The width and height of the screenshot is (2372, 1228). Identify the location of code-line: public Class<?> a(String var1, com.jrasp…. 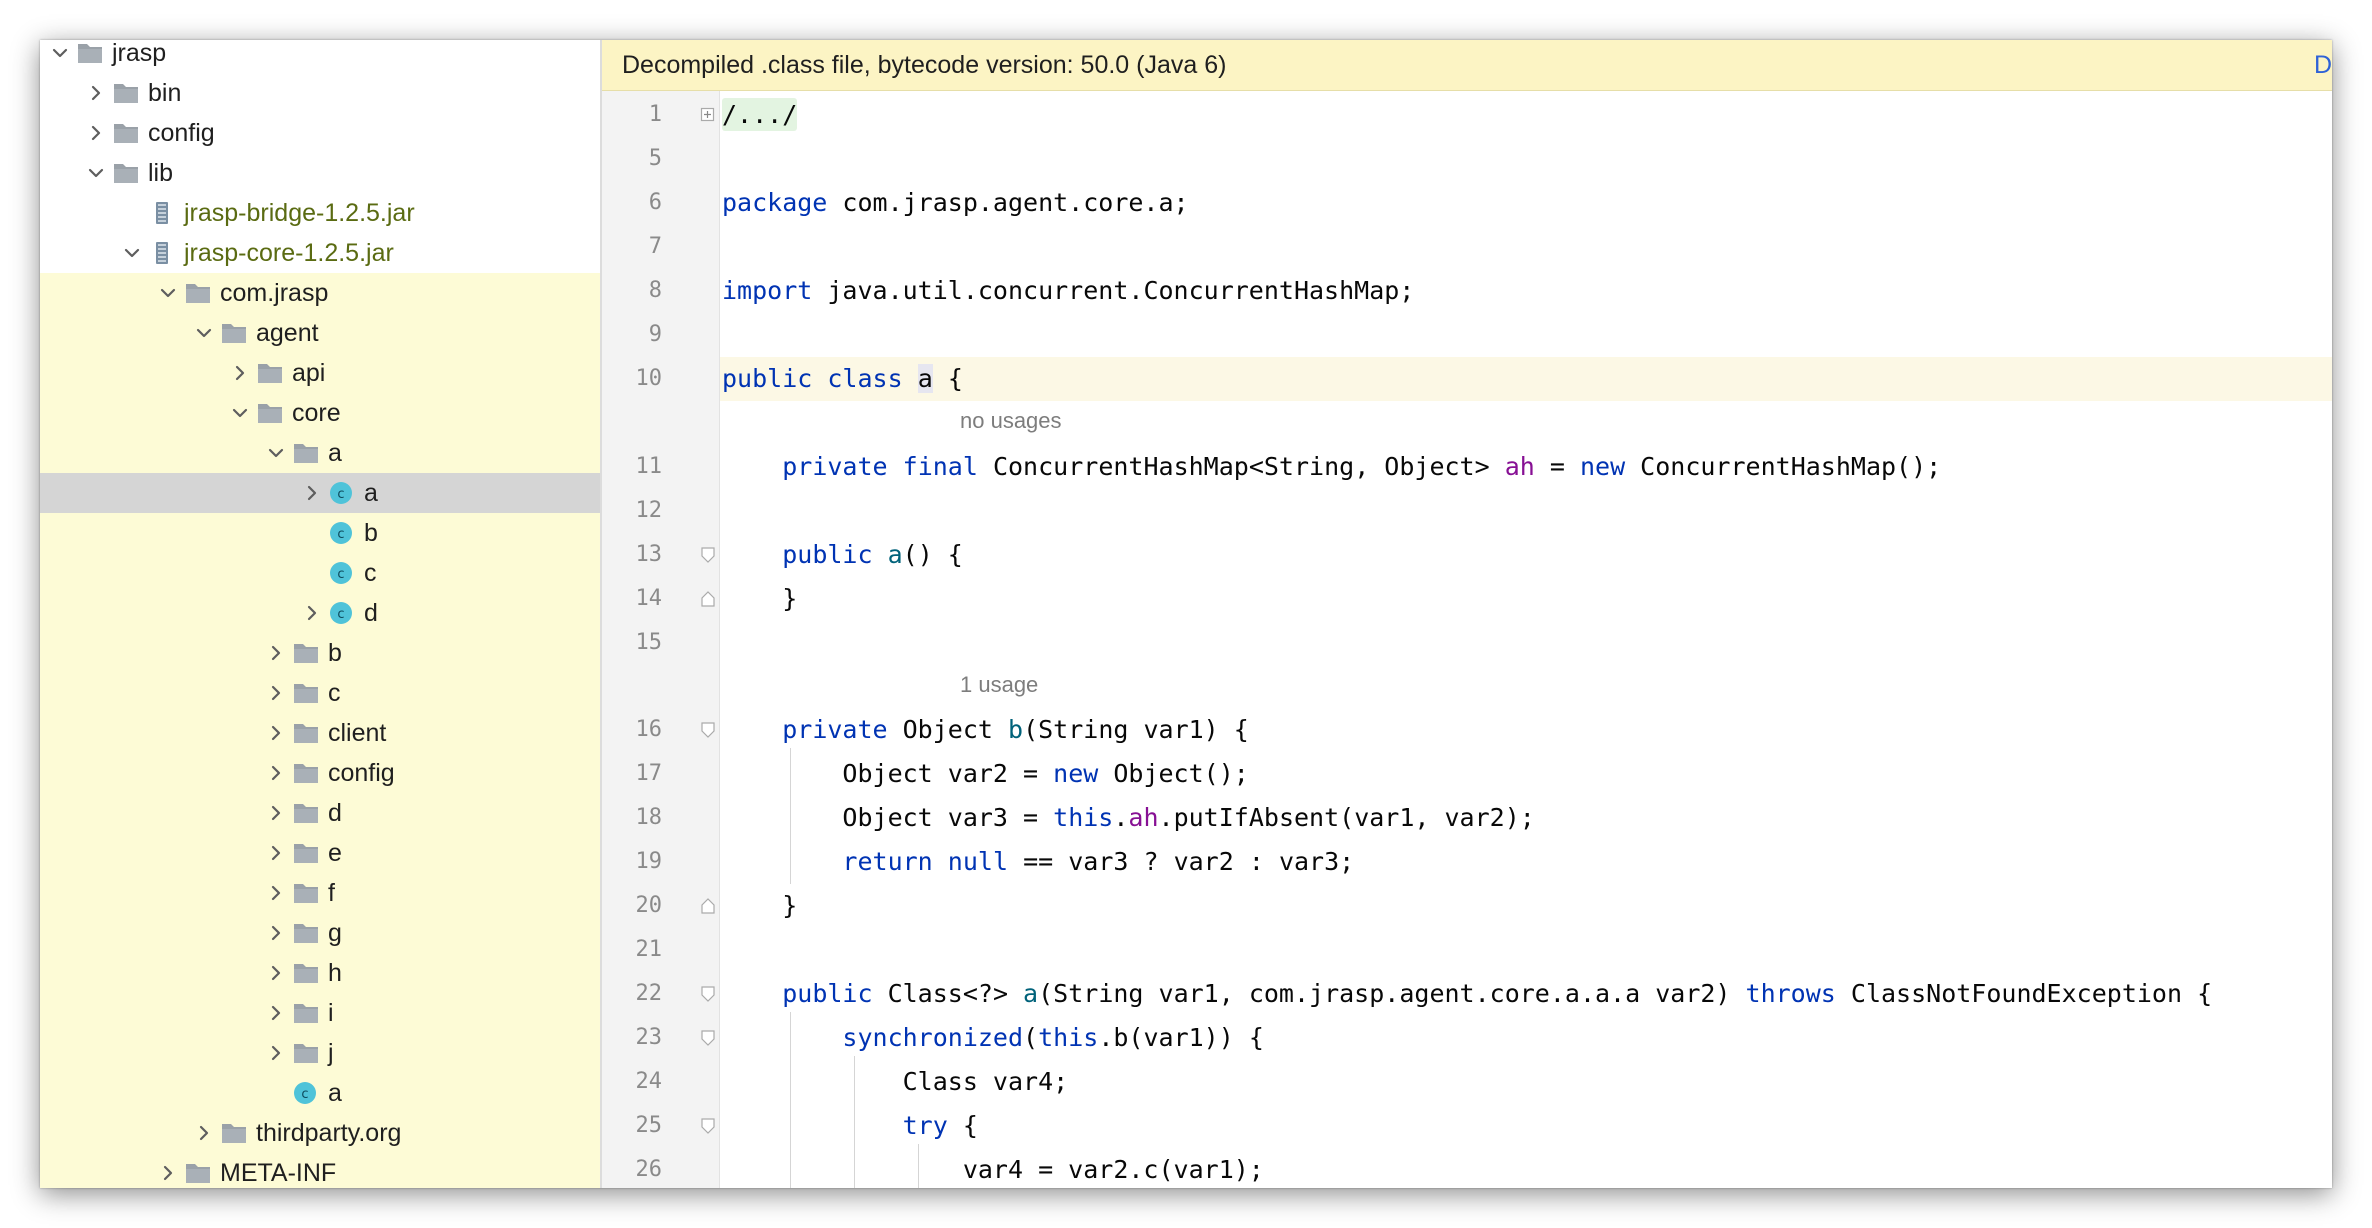
(1526, 994).